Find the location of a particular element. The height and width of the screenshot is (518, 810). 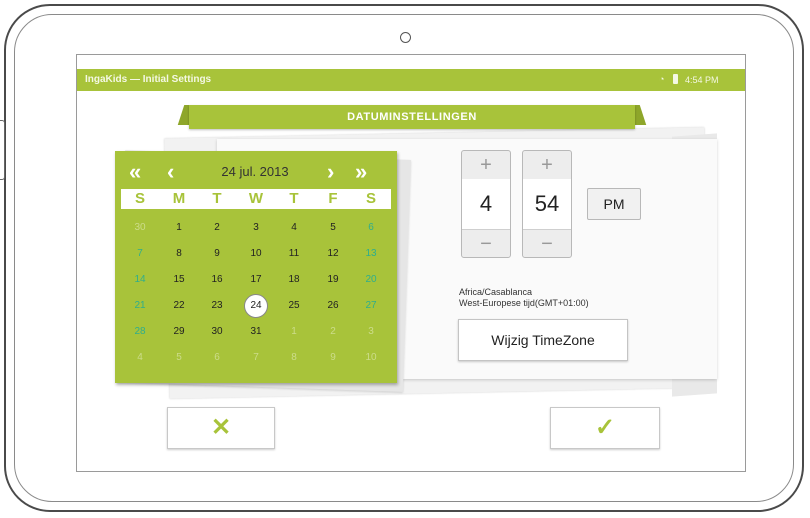

calendar-day: 23 is located at coordinates (217, 306).